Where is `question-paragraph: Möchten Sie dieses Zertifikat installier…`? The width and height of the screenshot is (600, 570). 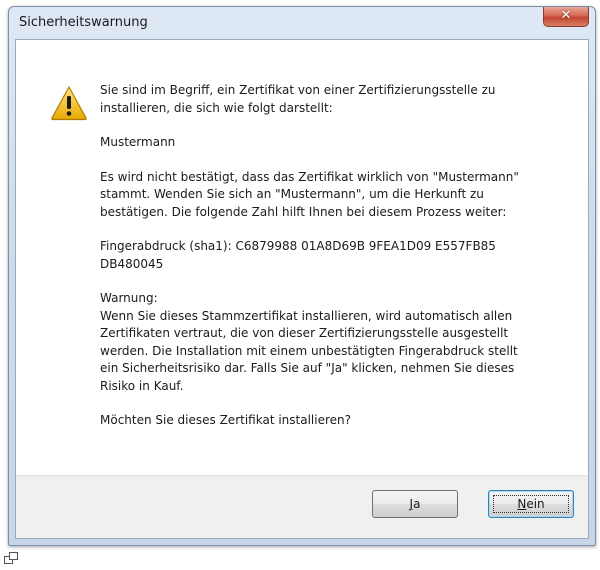
question-paragraph: Möchten Sie dieses Zertifikat installier… is located at coordinates (225, 420).